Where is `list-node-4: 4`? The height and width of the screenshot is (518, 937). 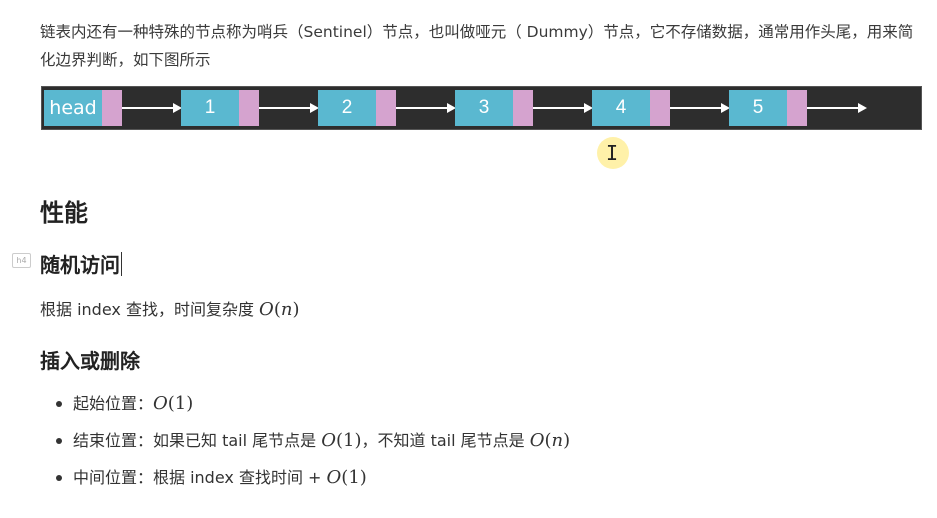 list-node-4: 4 is located at coordinates (621, 108).